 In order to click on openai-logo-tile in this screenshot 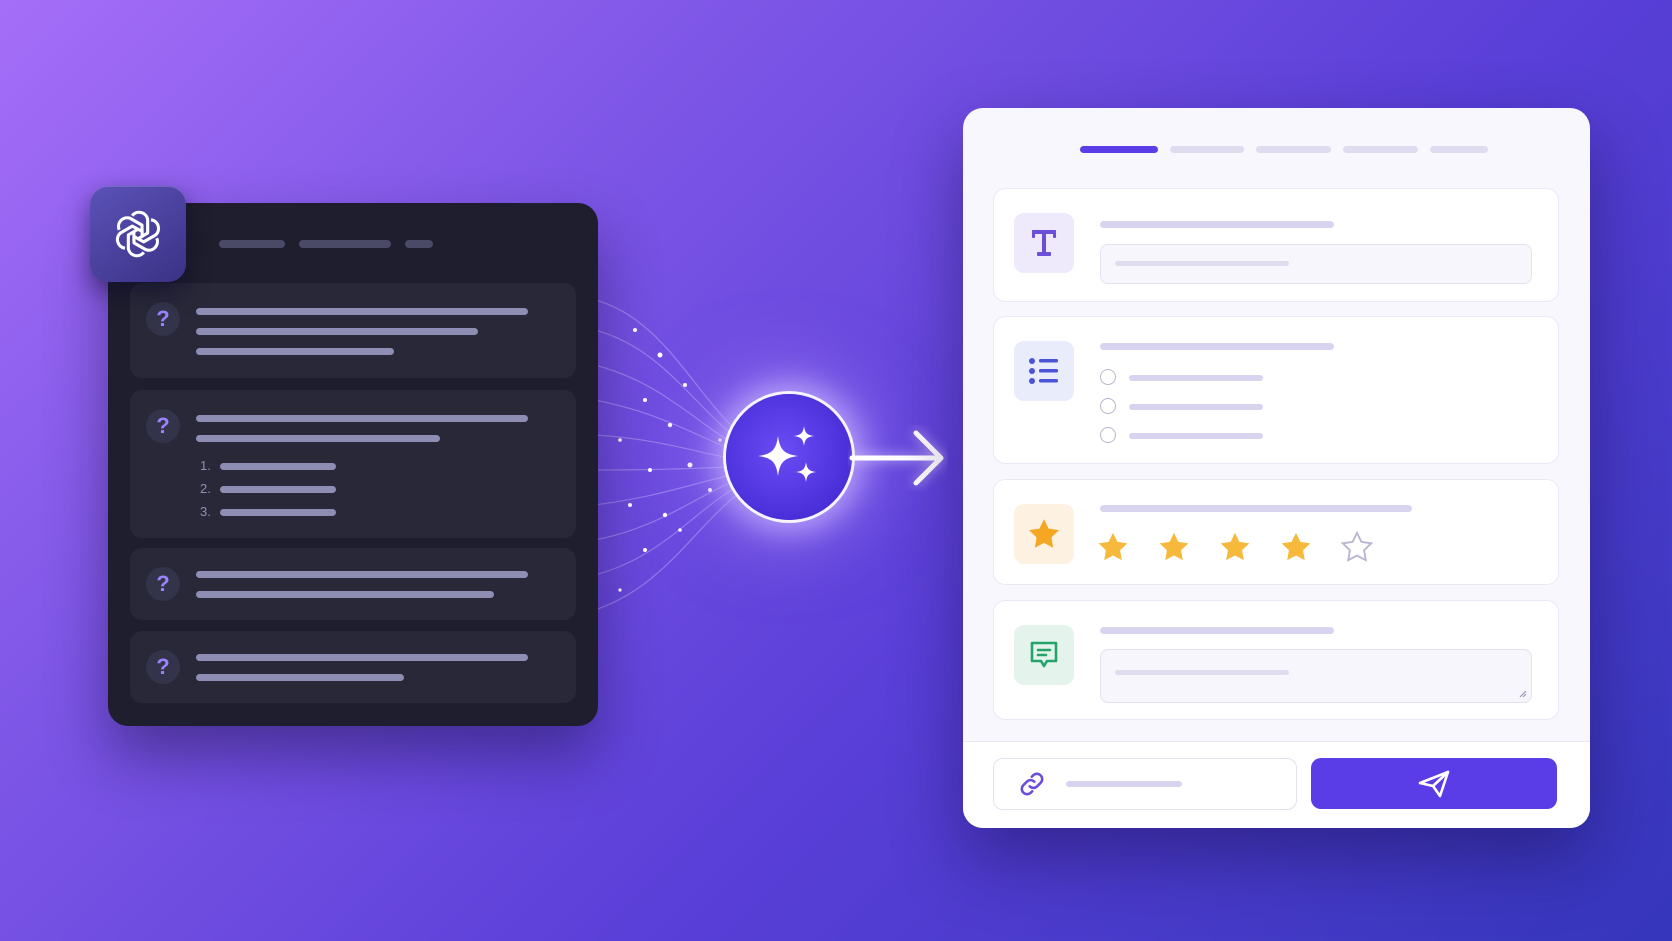, I will do `click(138, 234)`.